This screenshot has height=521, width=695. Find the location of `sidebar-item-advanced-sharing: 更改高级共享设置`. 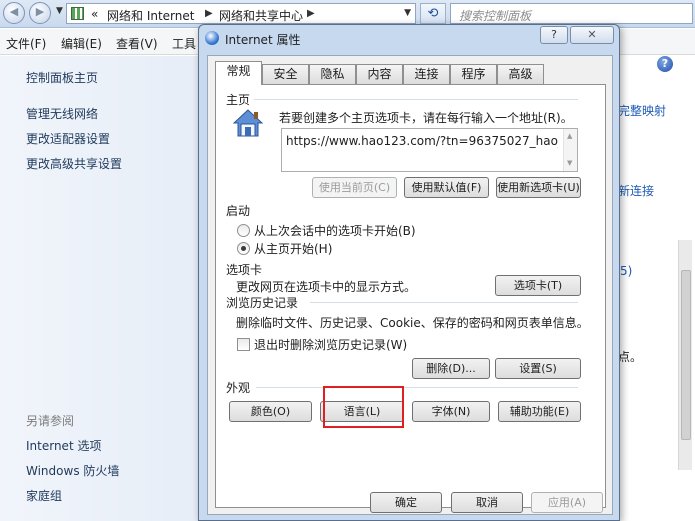

sidebar-item-advanced-sharing: 更改高级共享设置 is located at coordinates (74, 163).